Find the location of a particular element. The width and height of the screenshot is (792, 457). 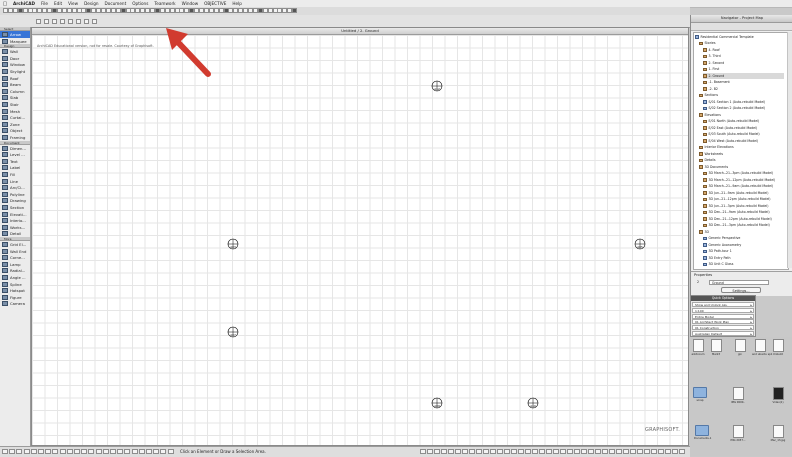

quick-option-row: Entire Model ▸ is located at coordinates (723, 316).